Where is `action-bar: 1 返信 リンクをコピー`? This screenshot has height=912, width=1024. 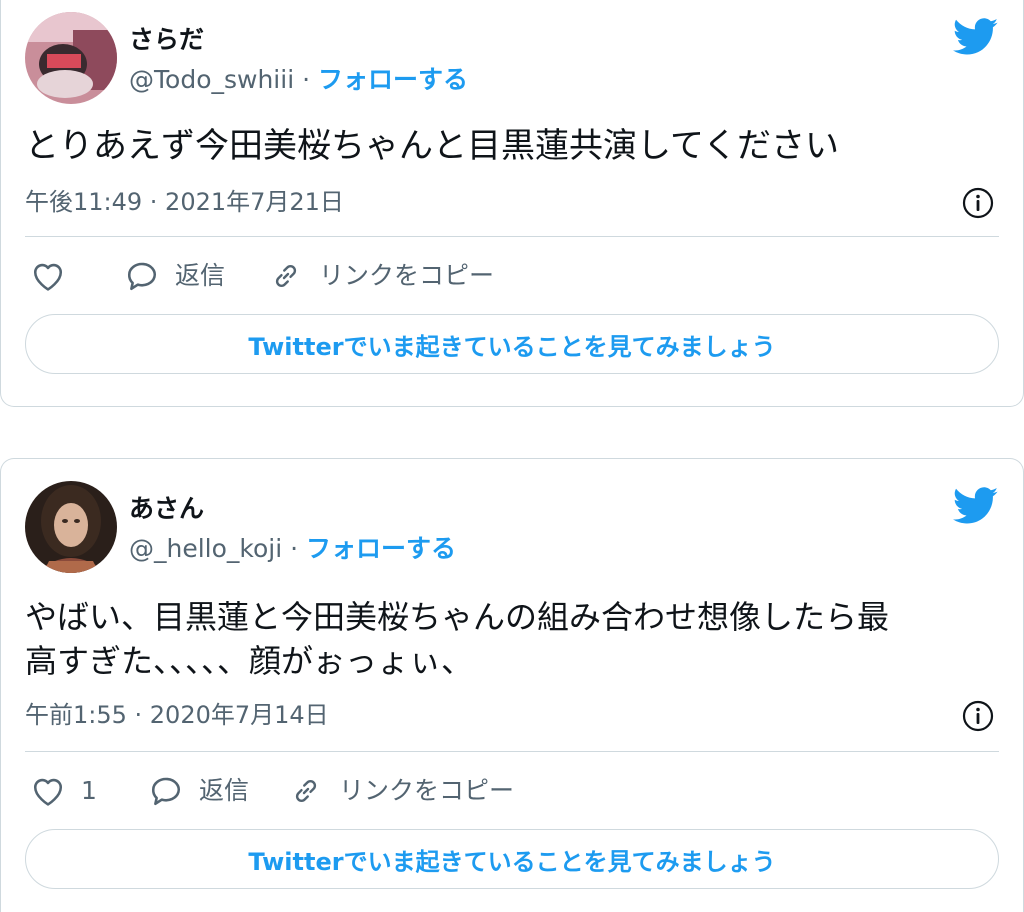 action-bar: 1 返信 リンクをコピー is located at coordinates (512, 791).